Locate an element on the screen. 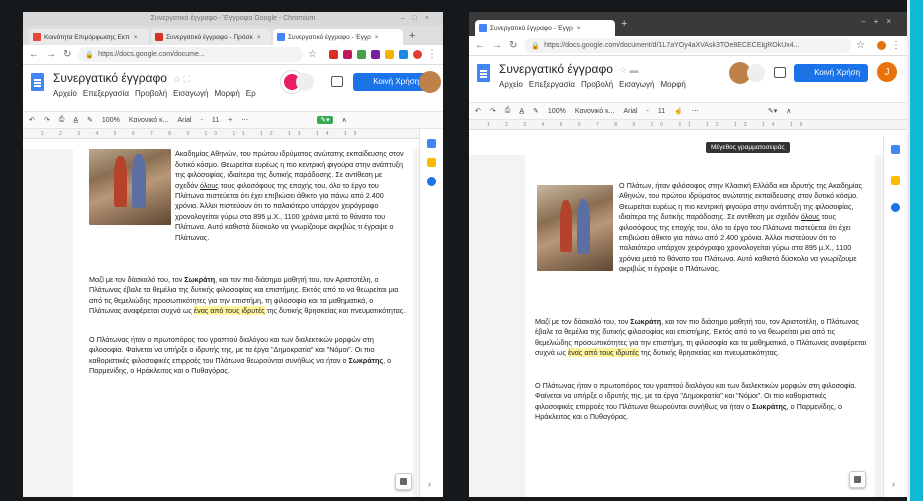 The width and height of the screenshot is (923, 501). user-avatar: J is located at coordinates (887, 72).